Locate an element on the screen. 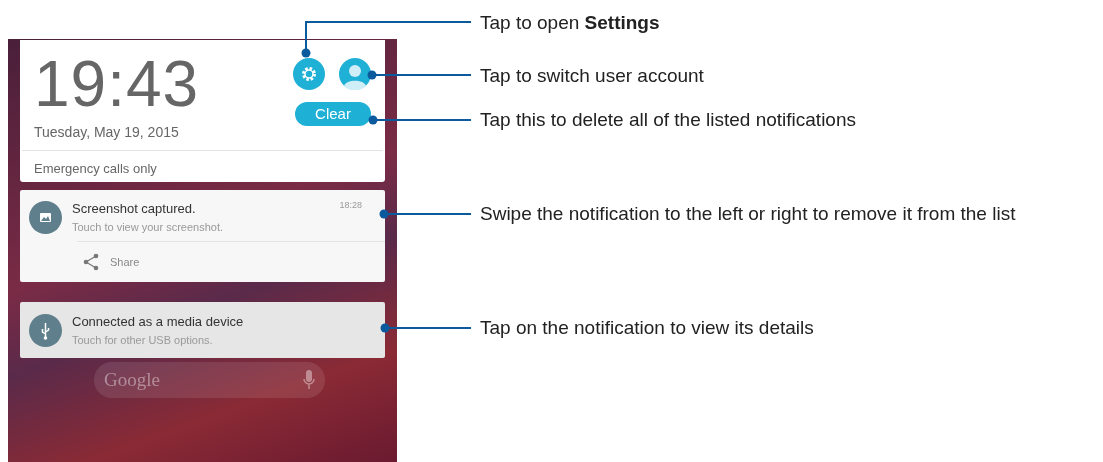  user-avatar-icon is located at coordinates (355, 74).